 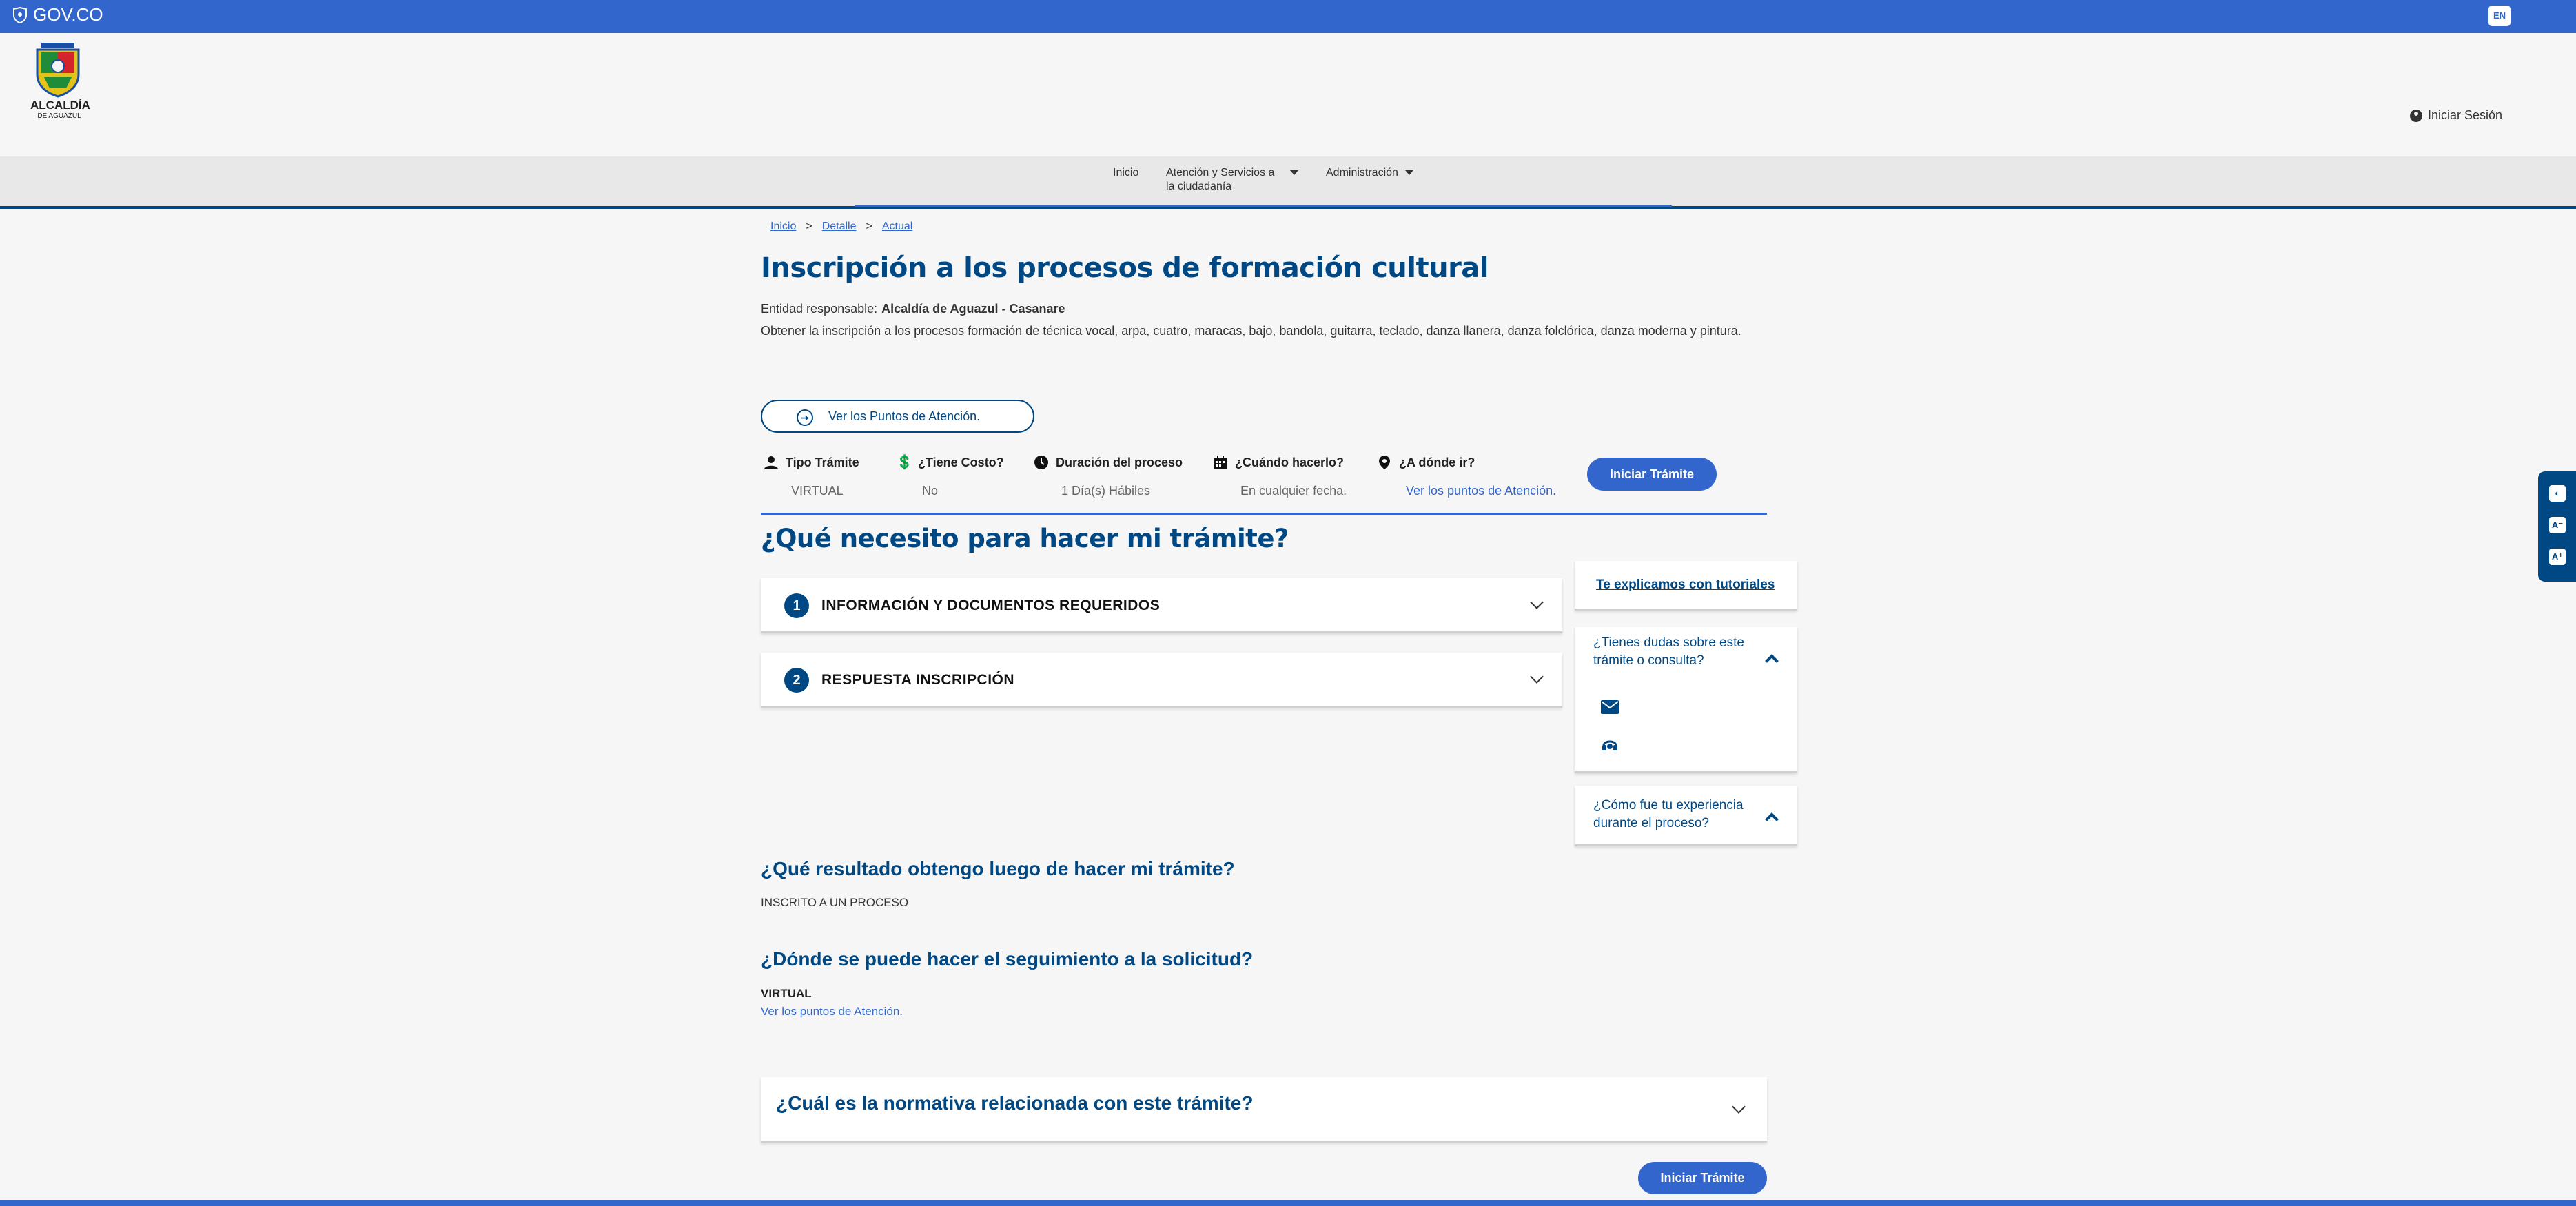 What do you see at coordinates (796, 680) in the screenshot?
I see `step-number-badge: 2` at bounding box center [796, 680].